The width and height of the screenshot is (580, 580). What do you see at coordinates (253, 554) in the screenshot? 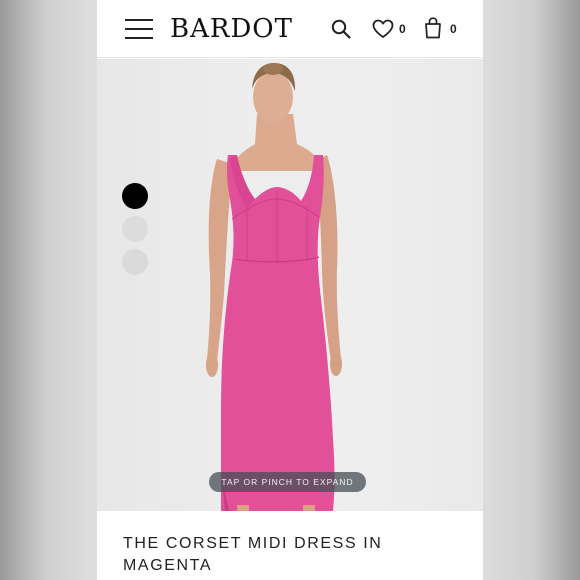
I see `product-title: THE CORSET MIDI DRESS IN MAGENTA` at bounding box center [253, 554].